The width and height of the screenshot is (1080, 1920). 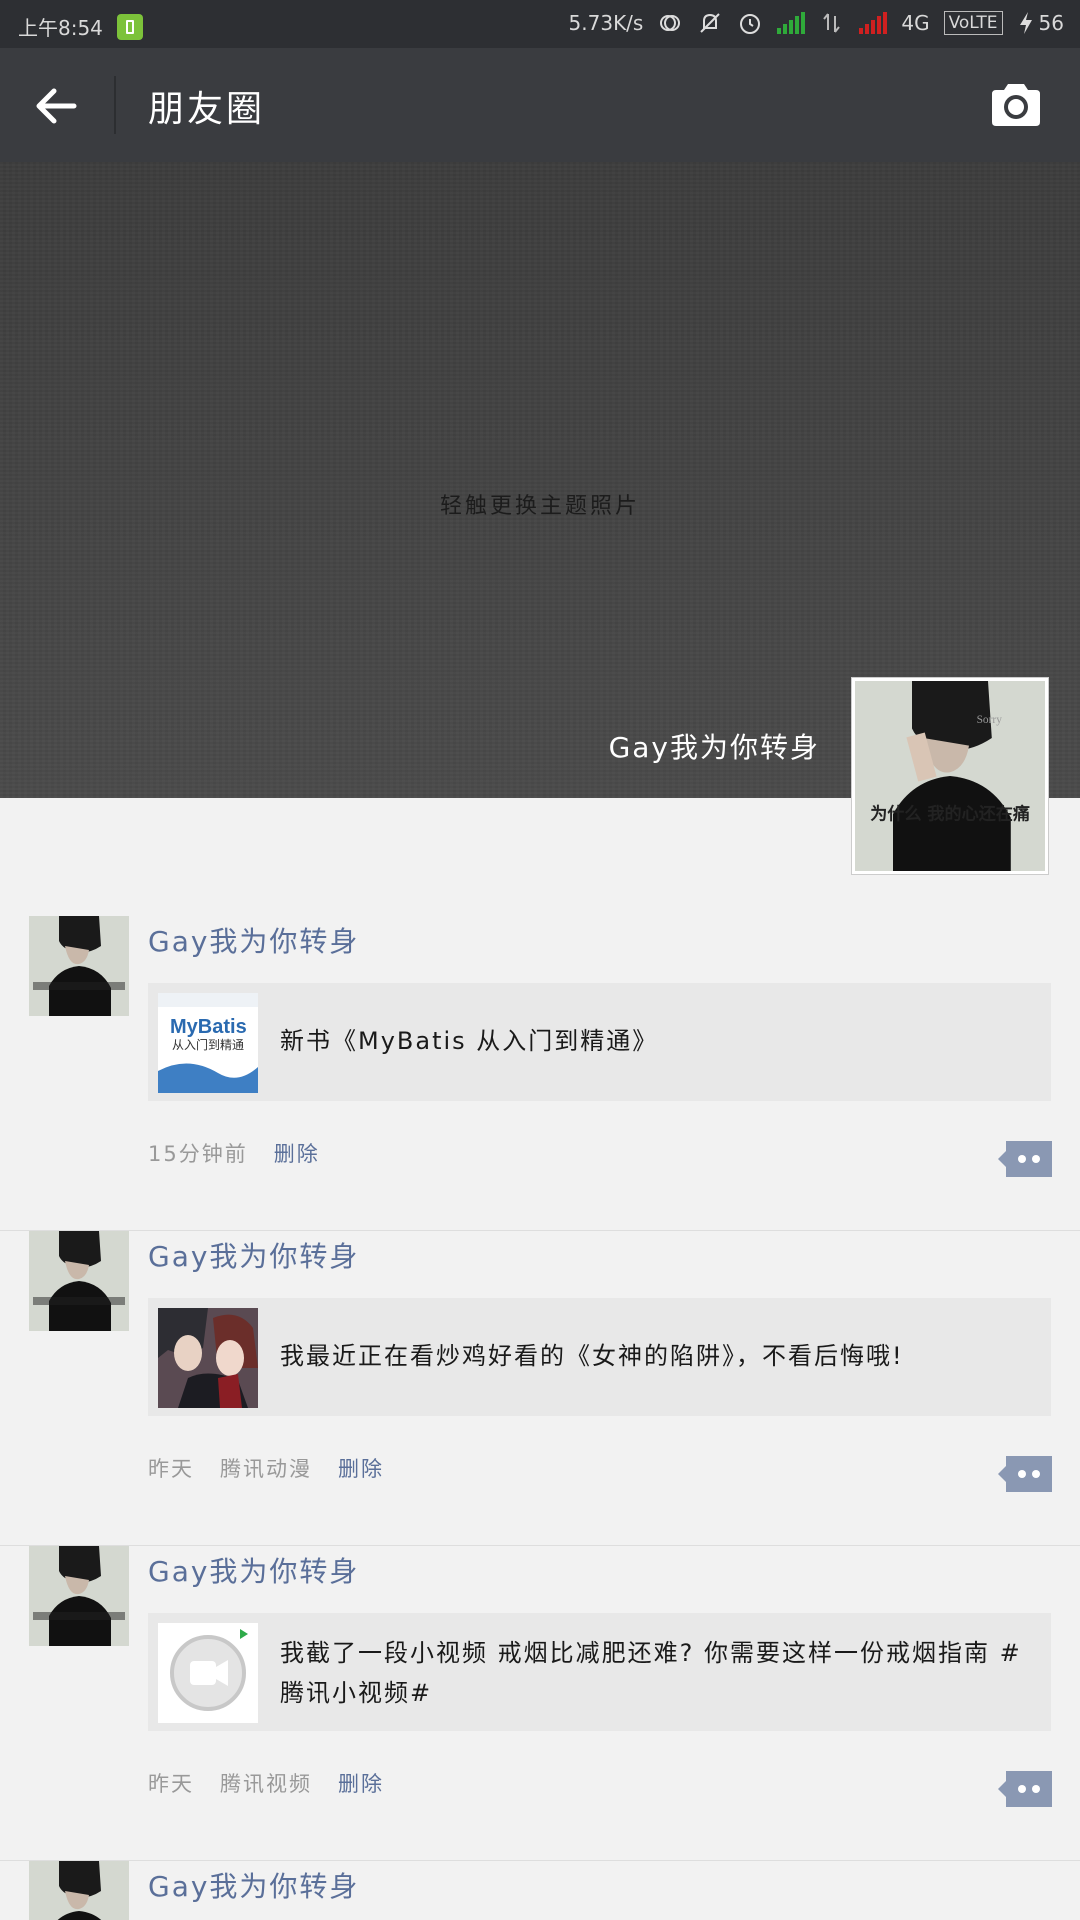 I want to click on signal-bars-1-icon, so click(x=791, y=23).